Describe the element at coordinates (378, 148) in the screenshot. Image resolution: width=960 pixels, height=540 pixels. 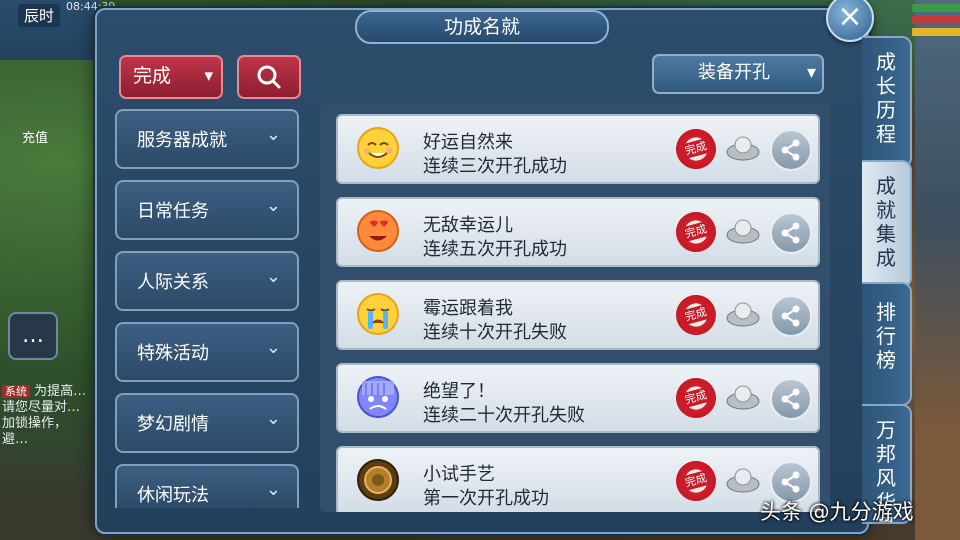
I see `smile-emoji-icon` at that location.